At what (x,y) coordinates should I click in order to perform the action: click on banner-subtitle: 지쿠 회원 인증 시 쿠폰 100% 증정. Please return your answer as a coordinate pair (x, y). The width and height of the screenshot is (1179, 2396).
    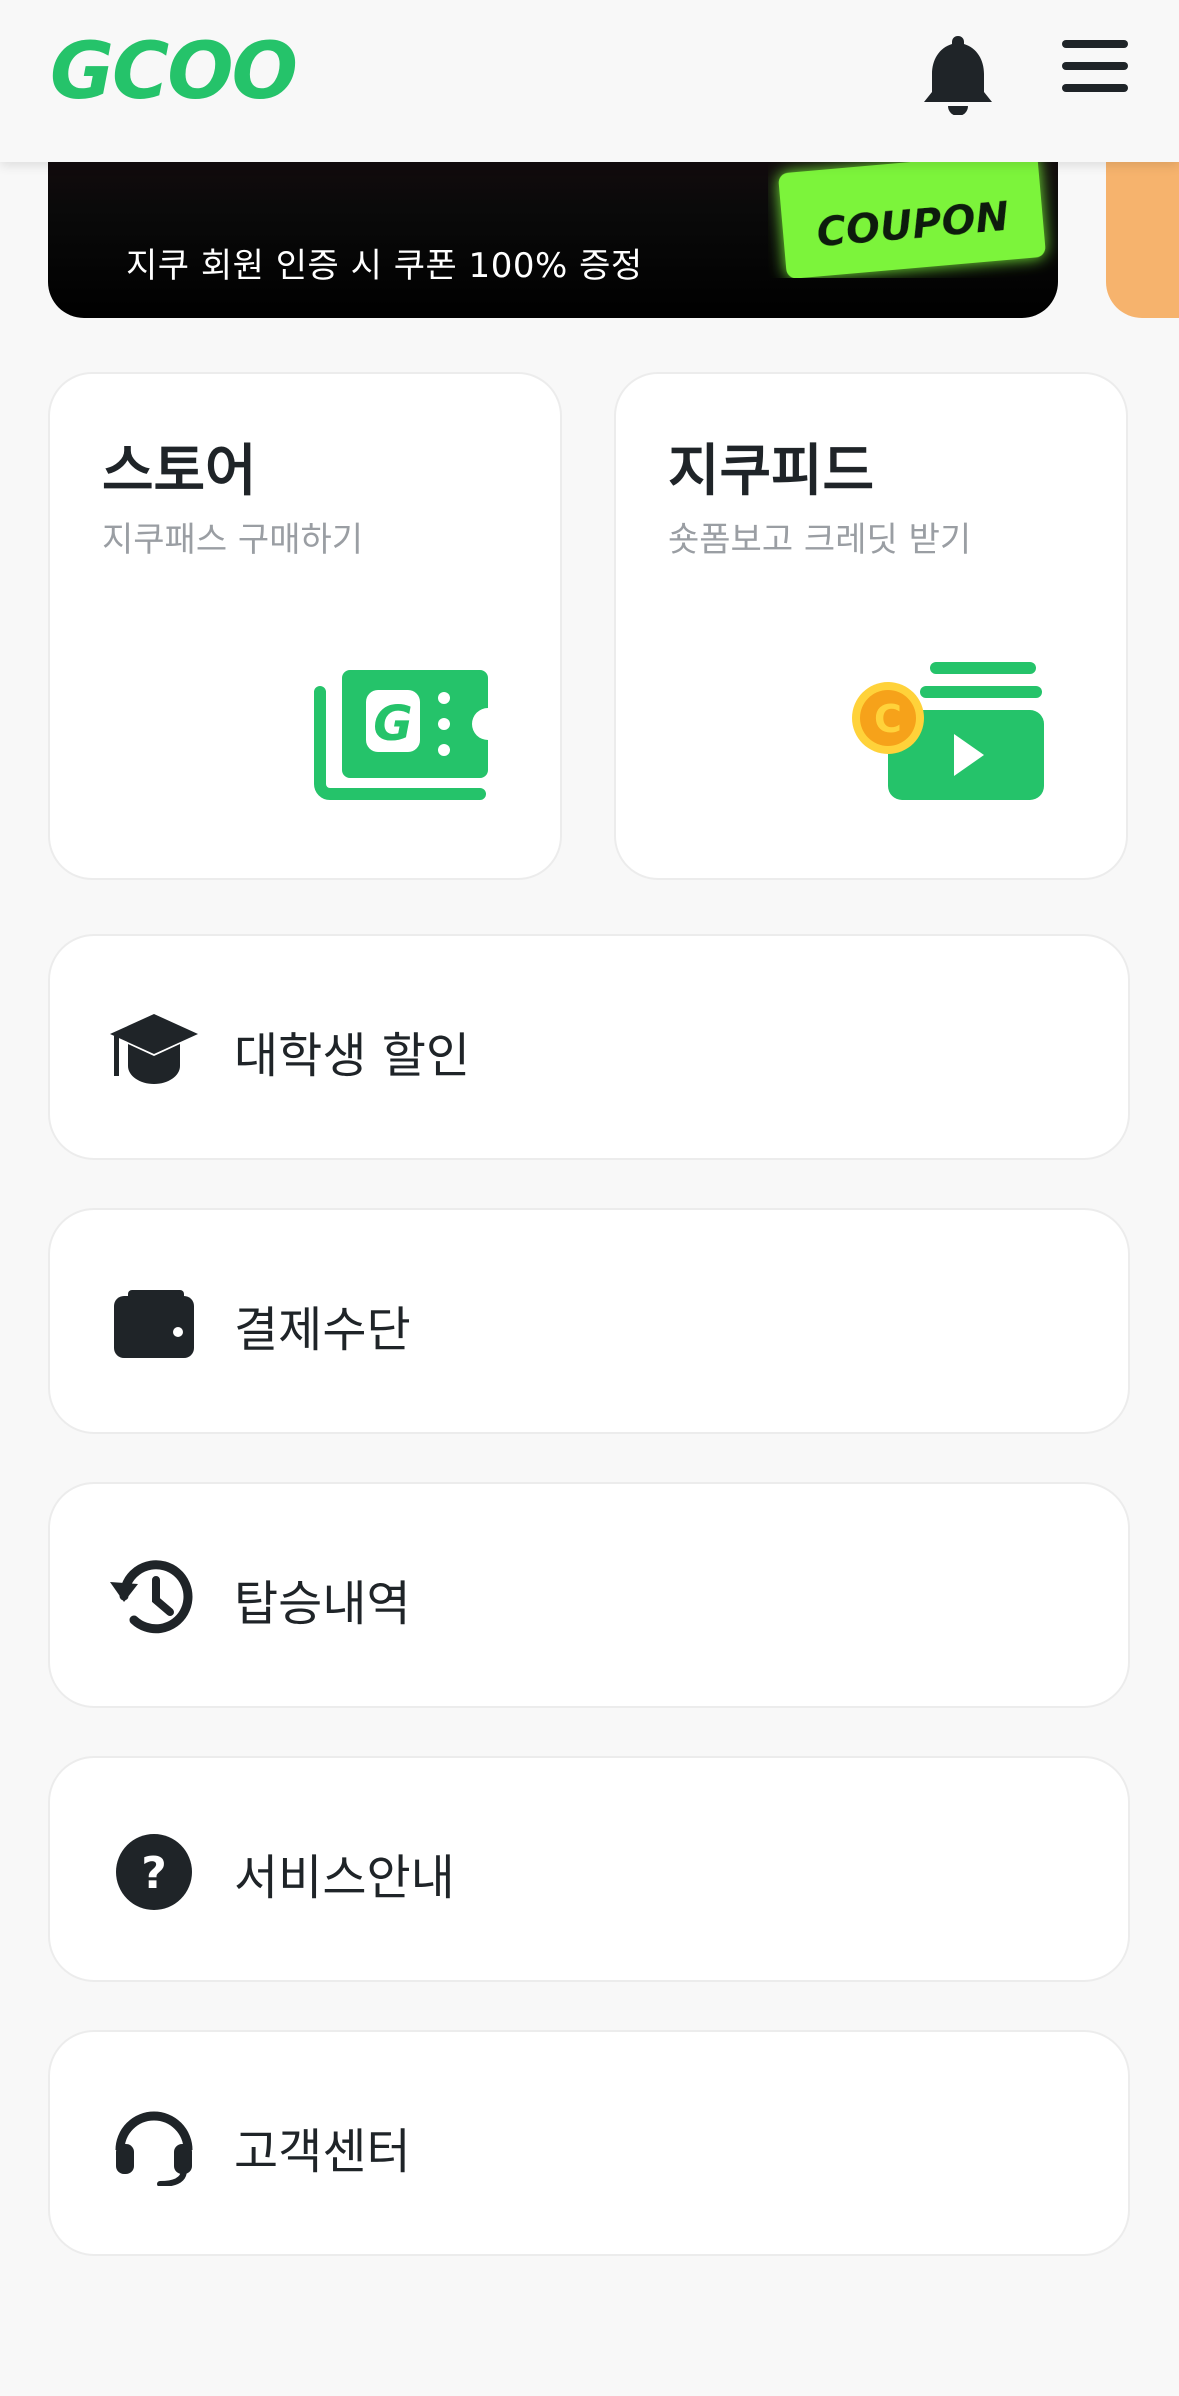
    Looking at the image, I should click on (384, 266).